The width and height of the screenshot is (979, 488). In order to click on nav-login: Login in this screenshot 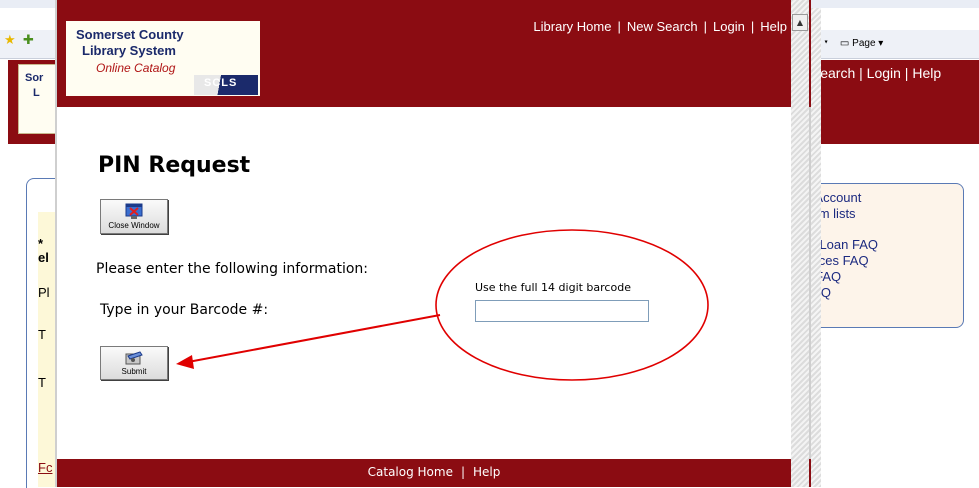, I will do `click(729, 26)`.